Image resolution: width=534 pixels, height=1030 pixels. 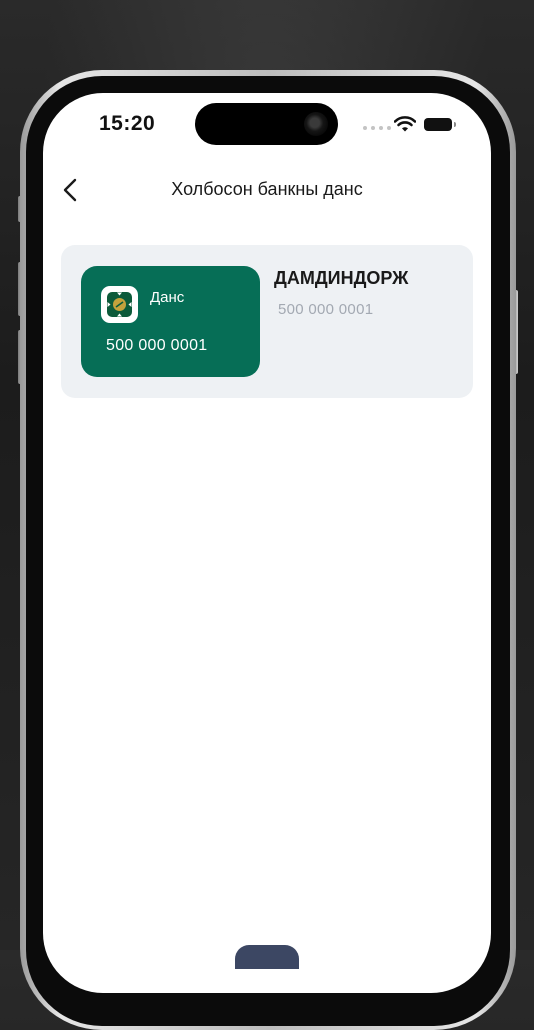 What do you see at coordinates (316, 124) in the screenshot?
I see `camera-icon` at bounding box center [316, 124].